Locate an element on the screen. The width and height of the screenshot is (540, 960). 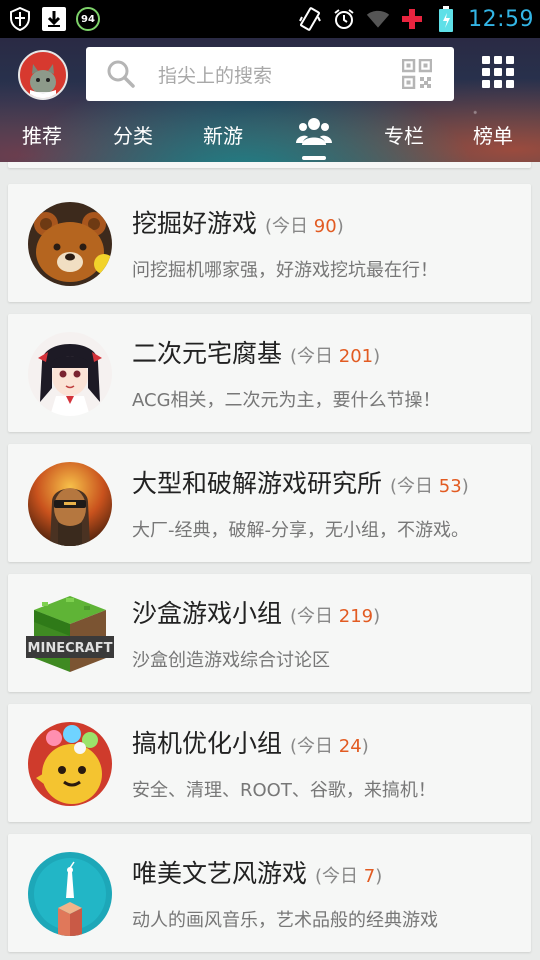
search-icon is located at coordinates (121, 74).